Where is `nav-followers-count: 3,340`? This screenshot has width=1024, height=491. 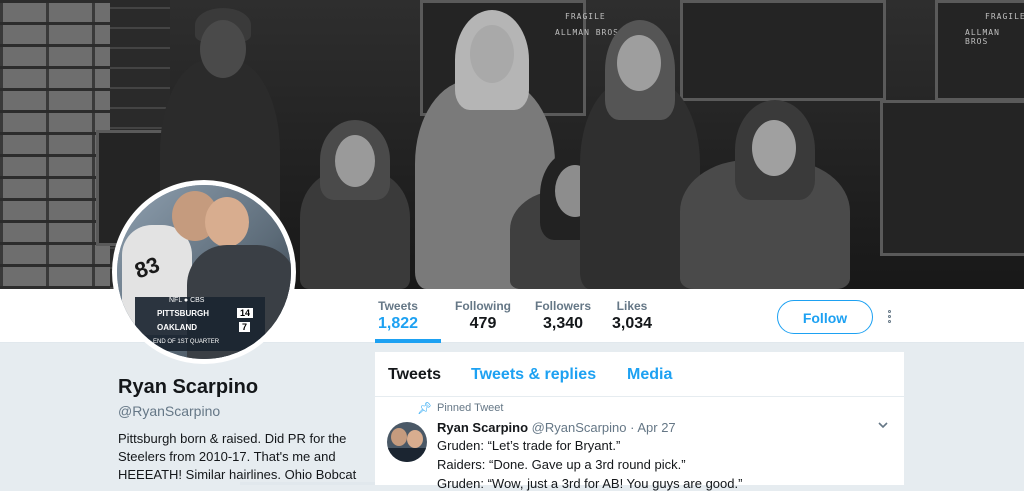 nav-followers-count: 3,340 is located at coordinates (563, 323).